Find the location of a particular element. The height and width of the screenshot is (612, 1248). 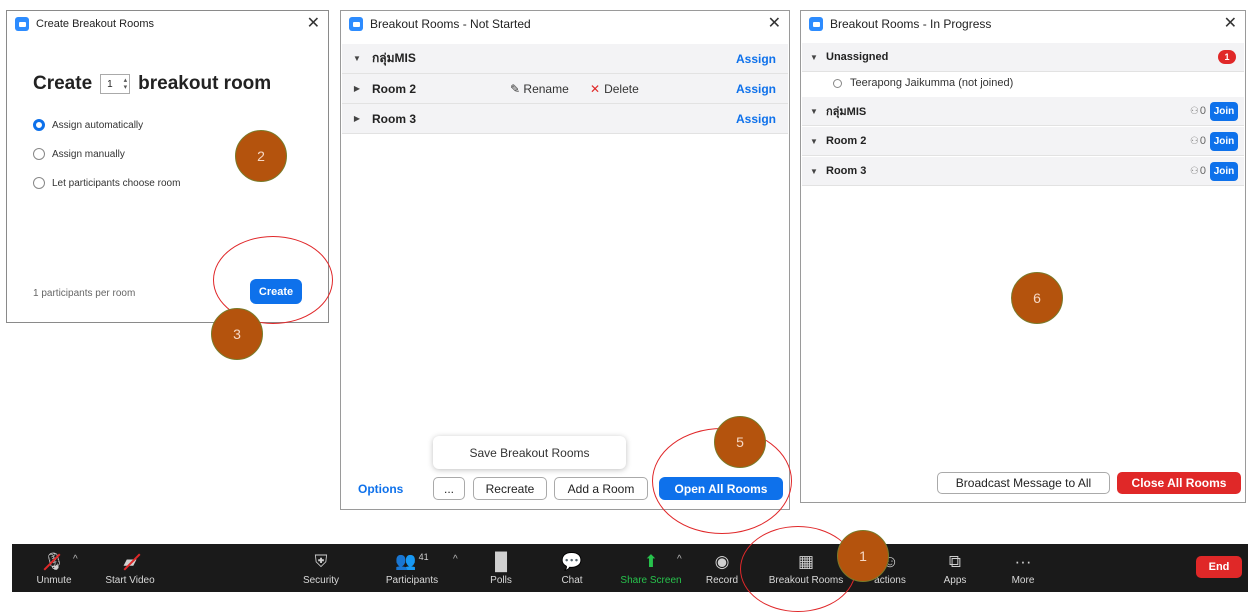

start-video-button: ▰ Start Video is located at coordinates (130, 568).